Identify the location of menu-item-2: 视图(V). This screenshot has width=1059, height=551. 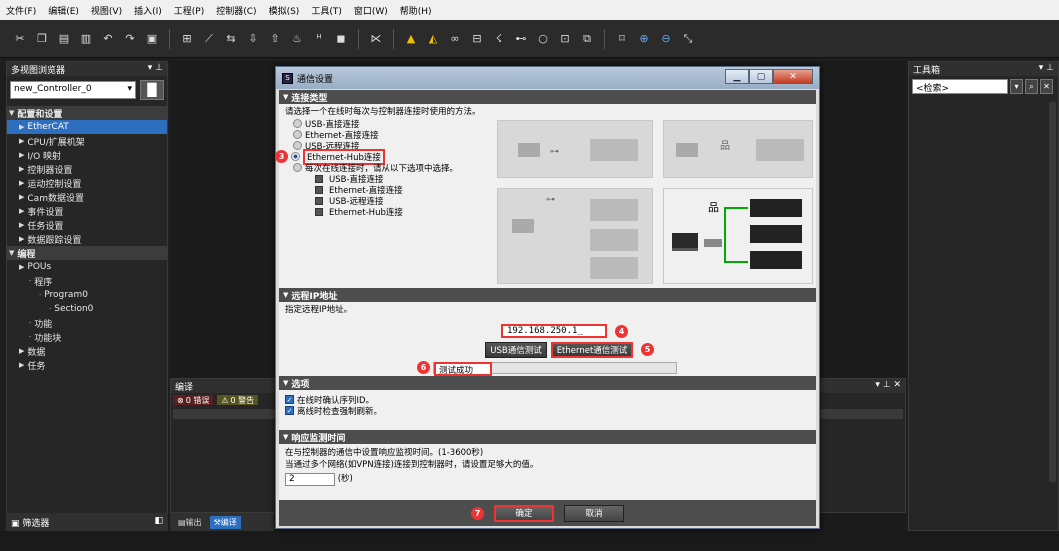
(106, 10).